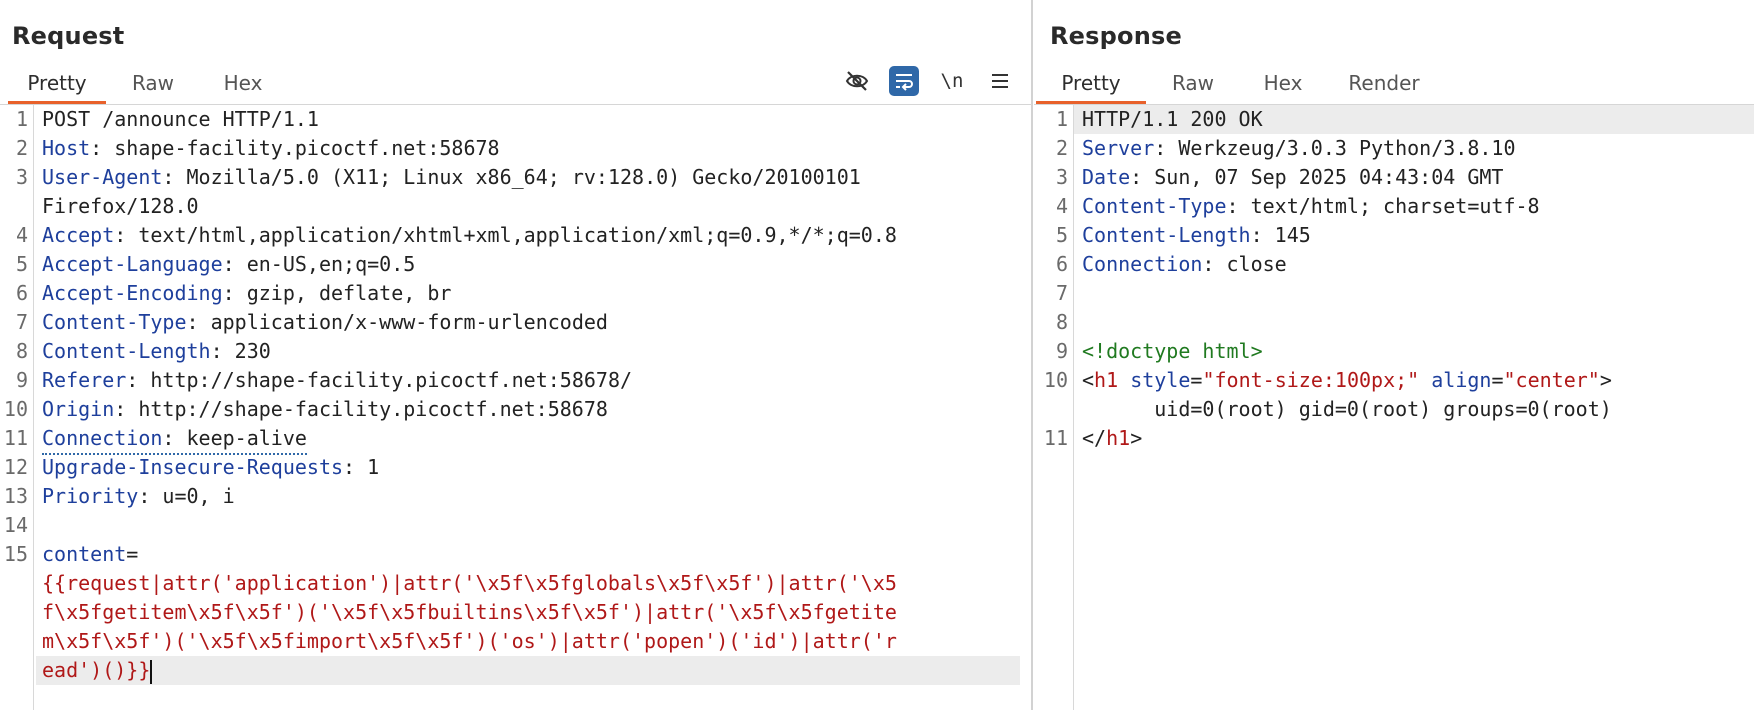 This screenshot has height=710, width=1754. I want to click on header-name: Upgrade-Insecure-Requests, so click(193, 467).